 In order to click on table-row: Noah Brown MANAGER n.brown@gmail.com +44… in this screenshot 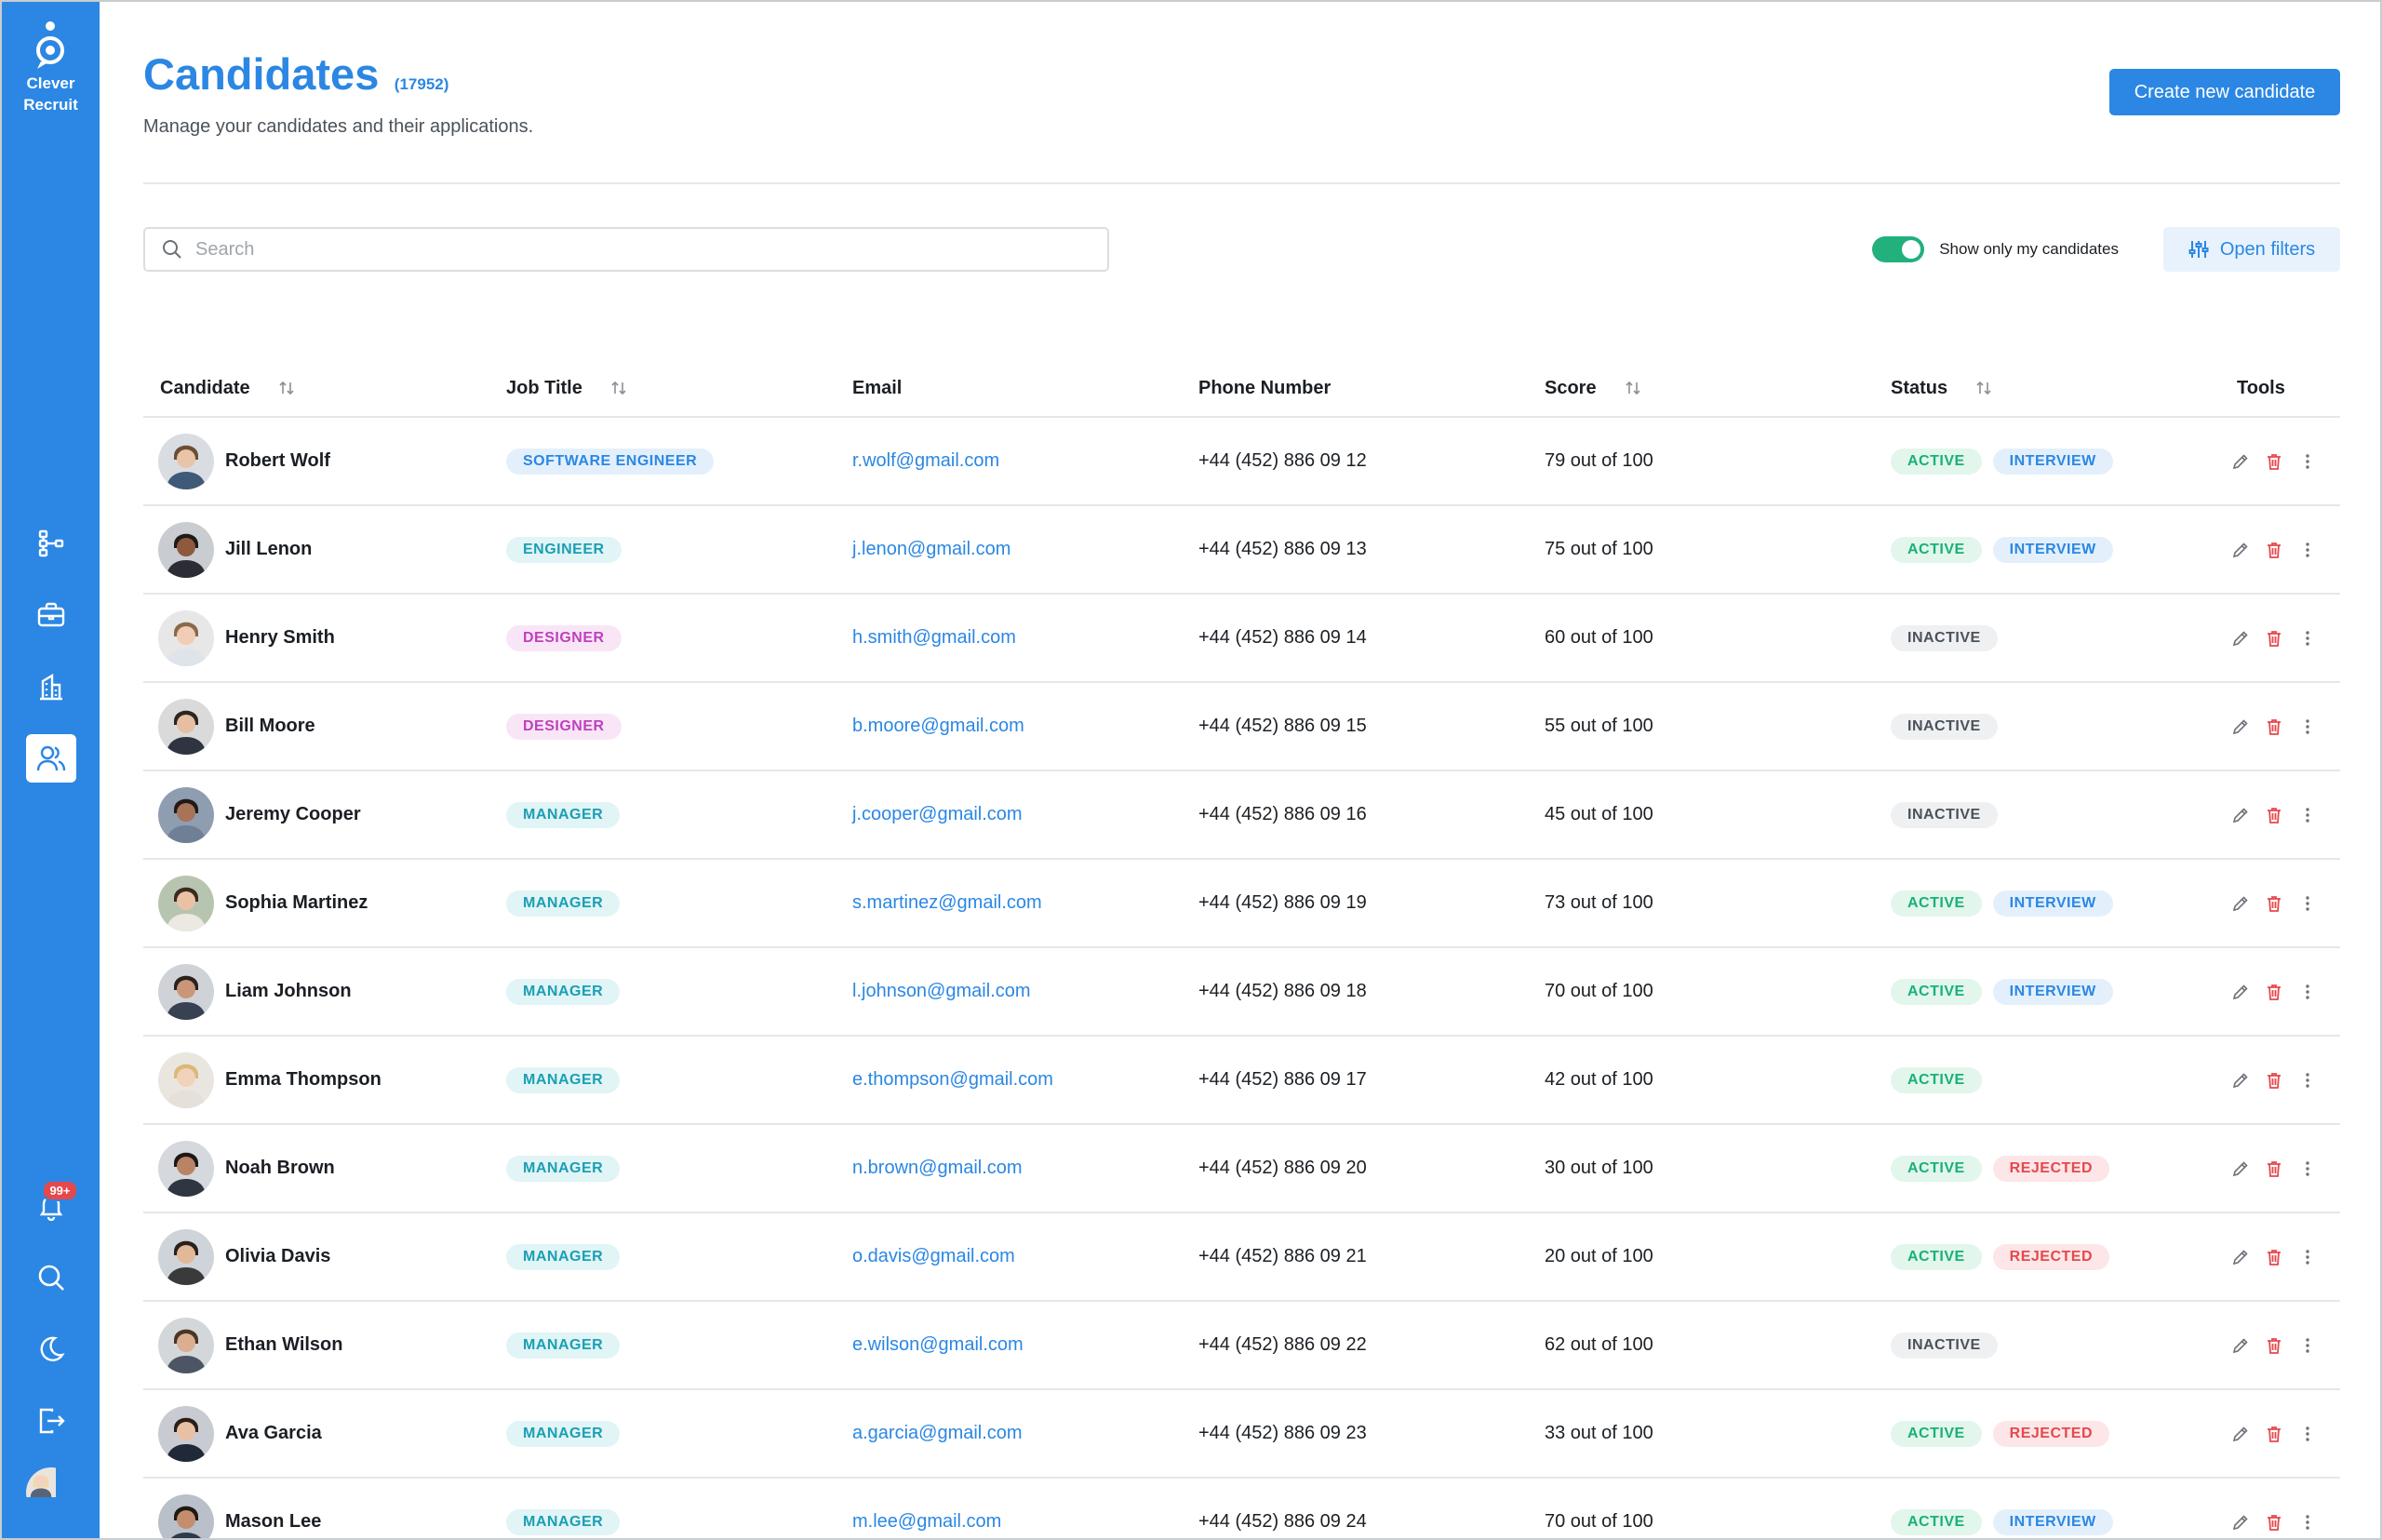, I will do `click(1241, 1169)`.